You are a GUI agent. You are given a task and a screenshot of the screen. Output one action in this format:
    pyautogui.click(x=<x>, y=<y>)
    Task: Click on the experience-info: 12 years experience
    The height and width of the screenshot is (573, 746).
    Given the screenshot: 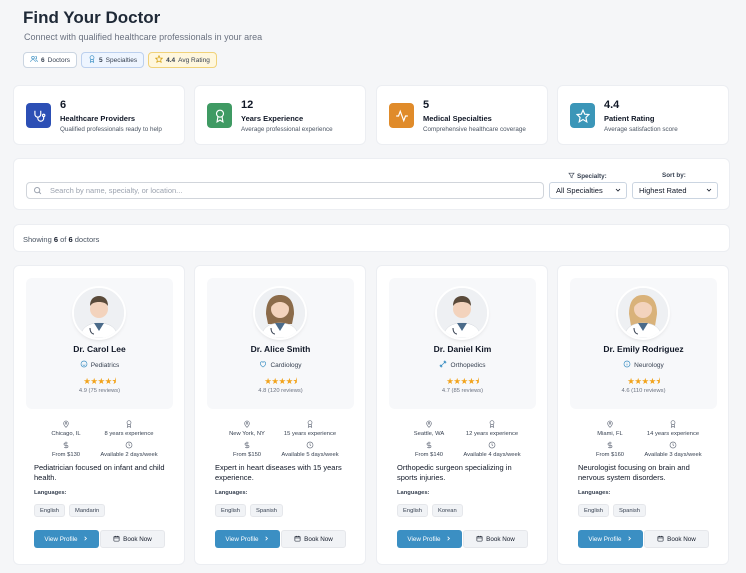 What is the action you would take?
    pyautogui.click(x=492, y=428)
    